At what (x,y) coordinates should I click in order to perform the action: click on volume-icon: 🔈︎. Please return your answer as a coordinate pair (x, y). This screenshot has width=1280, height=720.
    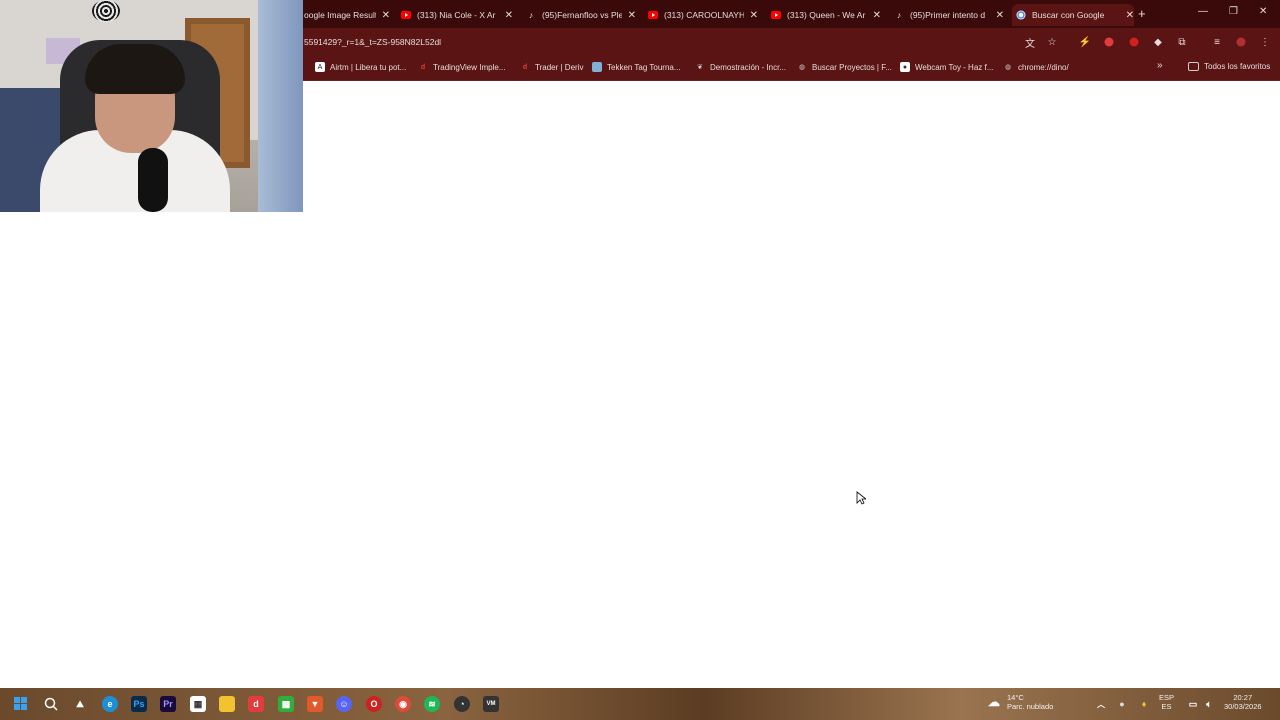
    Looking at the image, I should click on (1209, 704).